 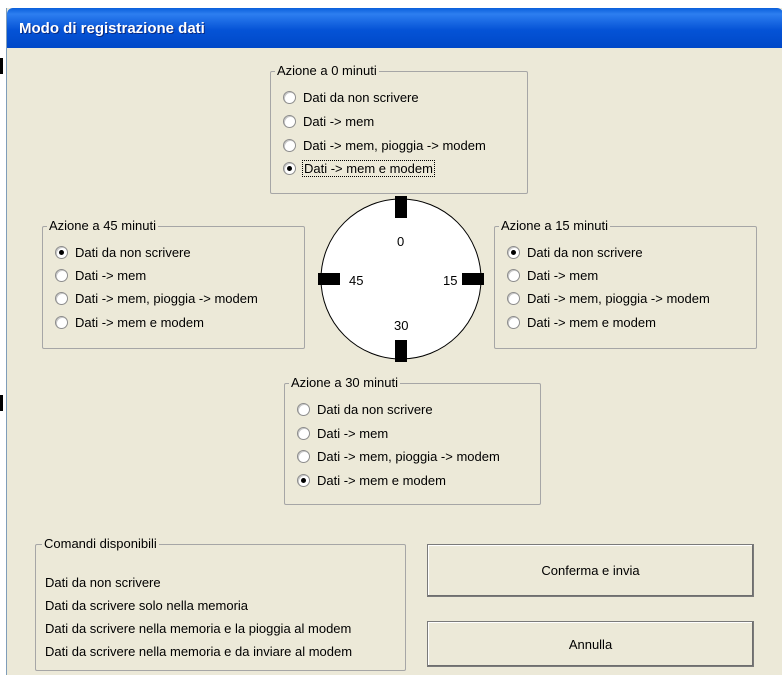 What do you see at coordinates (450, 280) in the screenshot?
I see `clock-label-15: 15` at bounding box center [450, 280].